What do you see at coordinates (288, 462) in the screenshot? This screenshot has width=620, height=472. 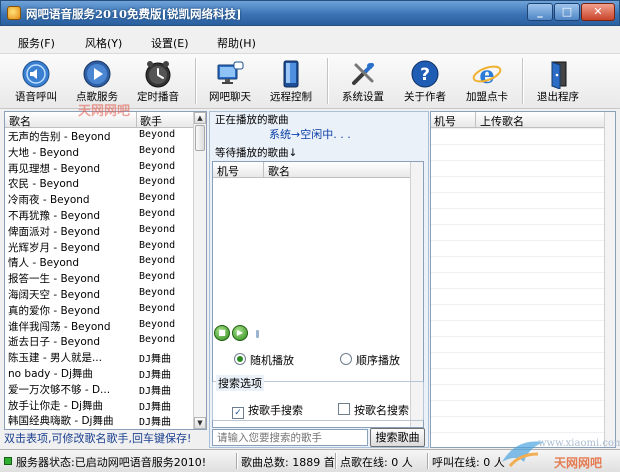 I see `song-total: 歌曲总数: 1889 首` at bounding box center [288, 462].